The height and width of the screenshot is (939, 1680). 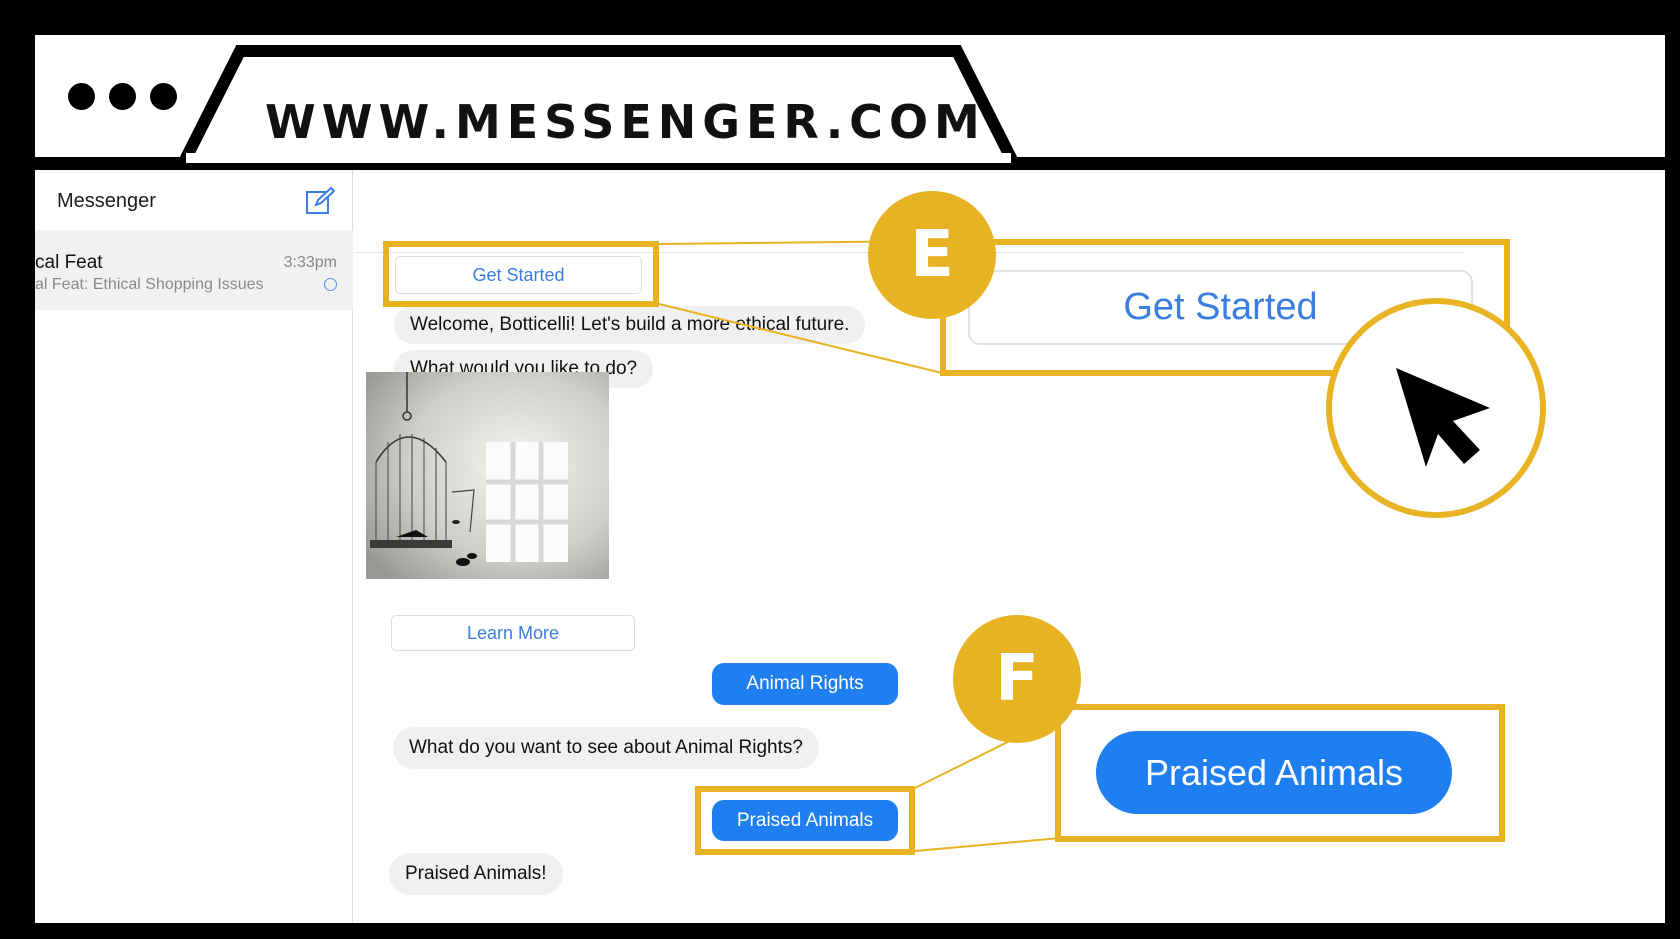 What do you see at coordinates (1274, 772) in the screenshot?
I see `zoomed-praised-animals-button: Praised Animals` at bounding box center [1274, 772].